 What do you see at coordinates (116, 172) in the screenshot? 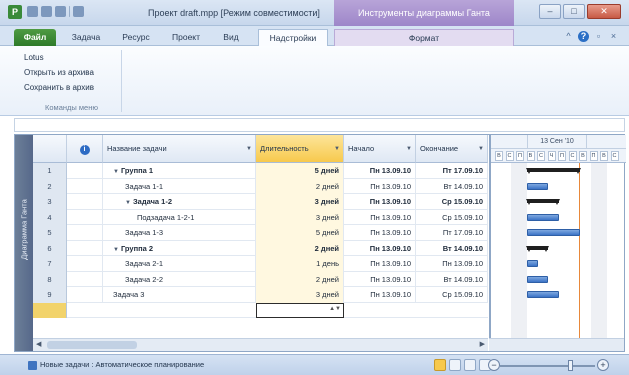
I see `collapse-icon: ▼` at bounding box center [116, 172].